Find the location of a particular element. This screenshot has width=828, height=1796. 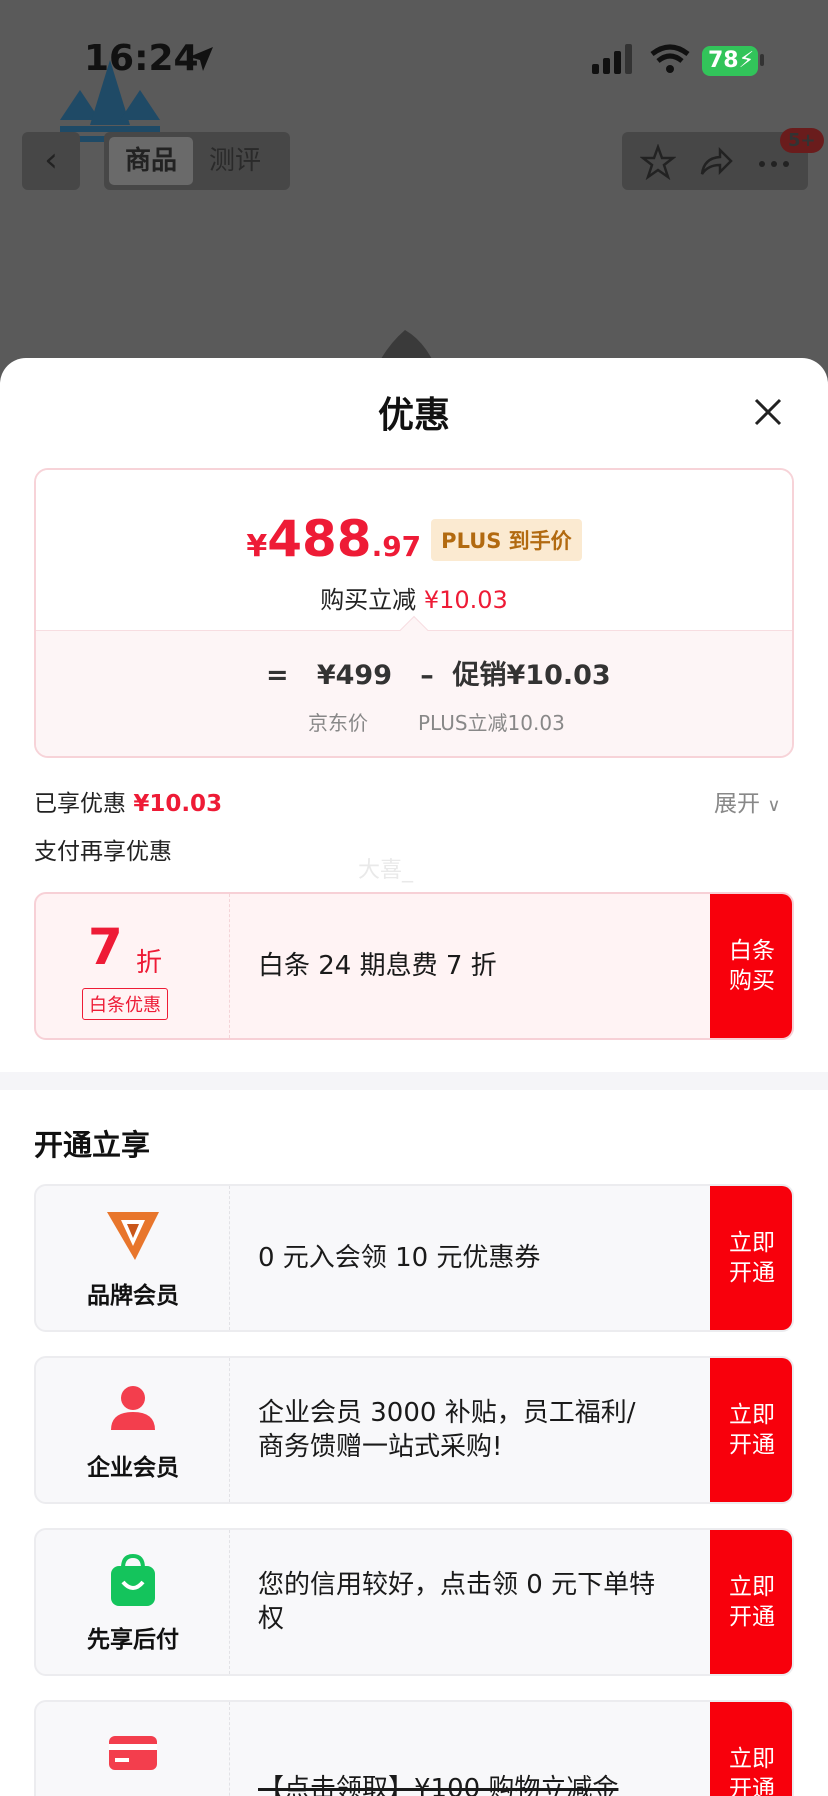

back-button: ‹ is located at coordinates (51, 161).